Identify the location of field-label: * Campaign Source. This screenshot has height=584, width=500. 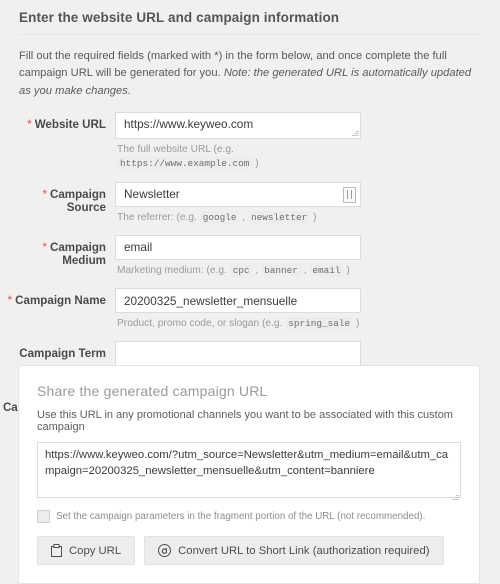
(57, 198).